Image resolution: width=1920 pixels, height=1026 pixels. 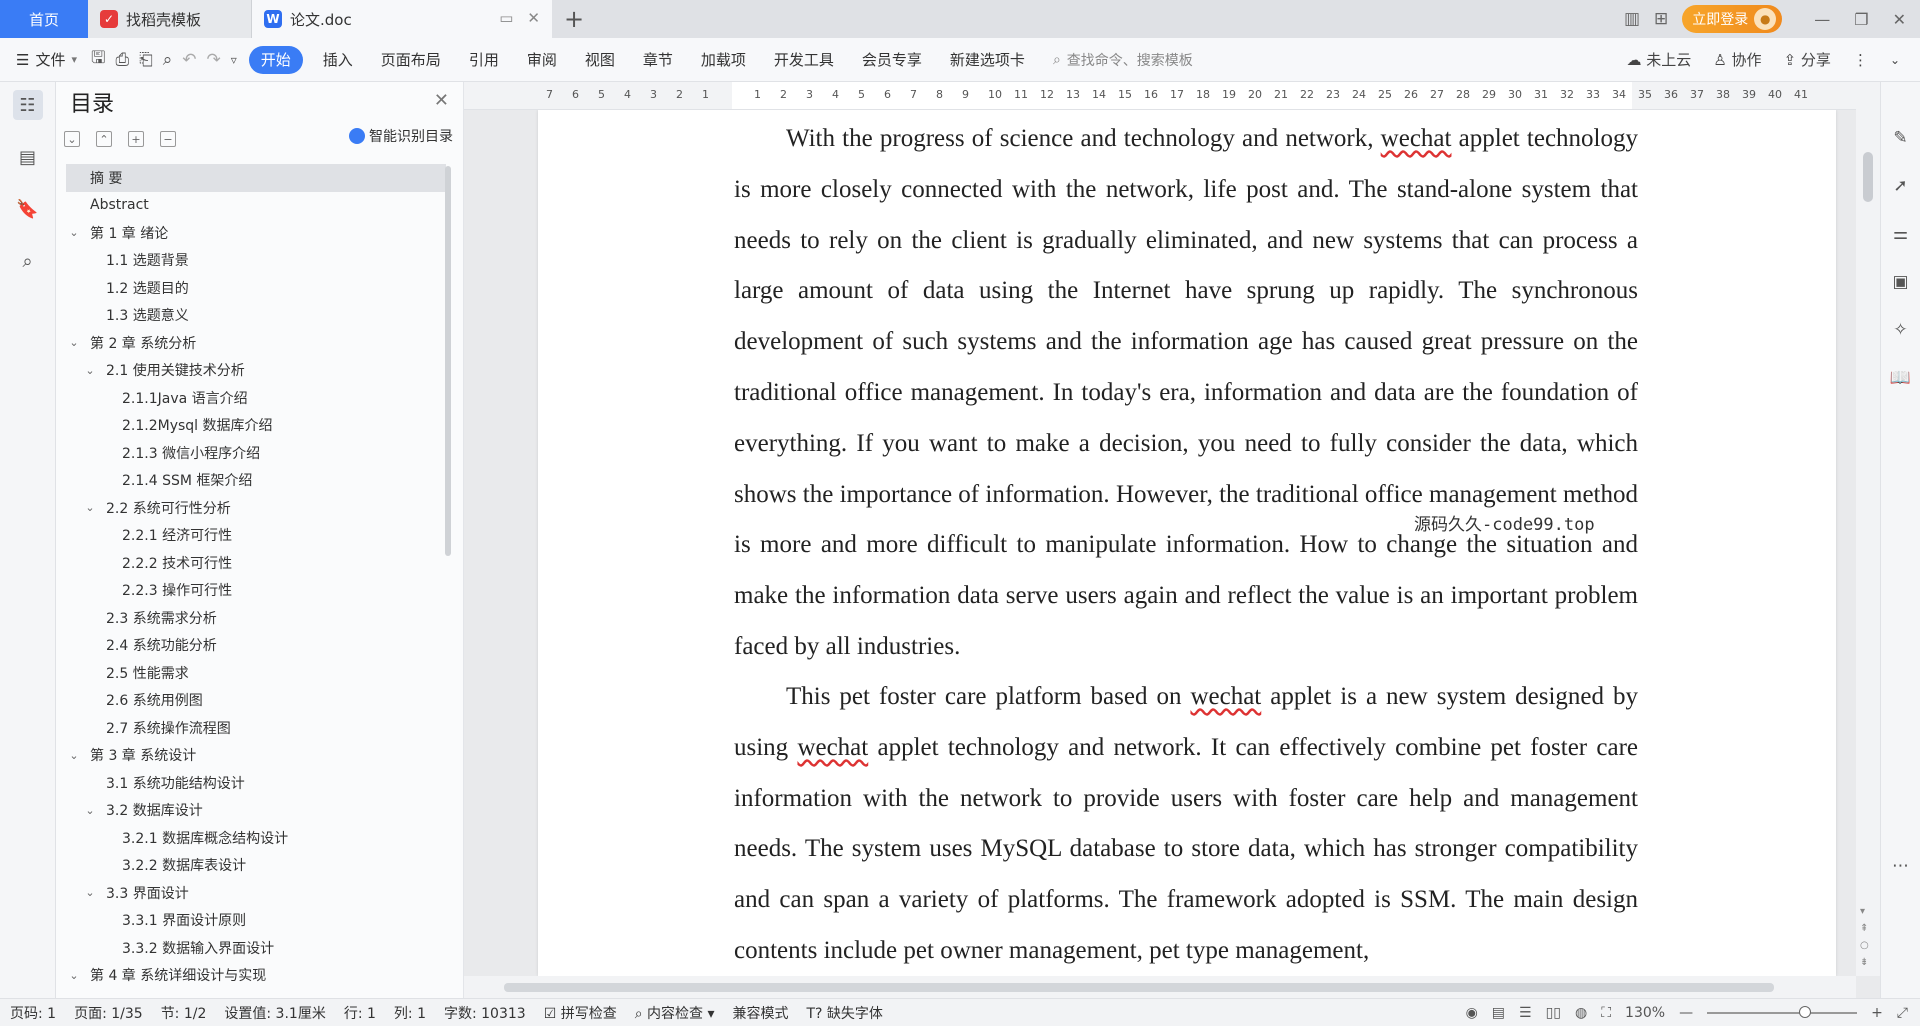 I want to click on customize-toolbar-icon: ▿, so click(x=234, y=60).